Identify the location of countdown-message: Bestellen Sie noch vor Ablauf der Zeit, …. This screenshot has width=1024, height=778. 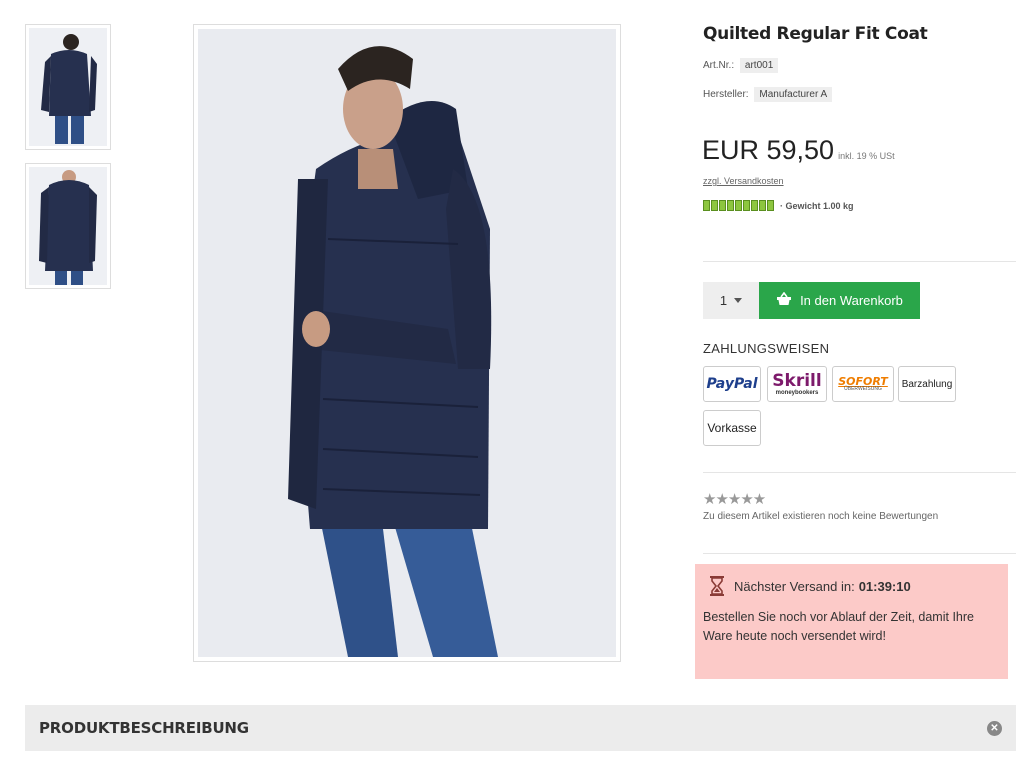
(838, 626).